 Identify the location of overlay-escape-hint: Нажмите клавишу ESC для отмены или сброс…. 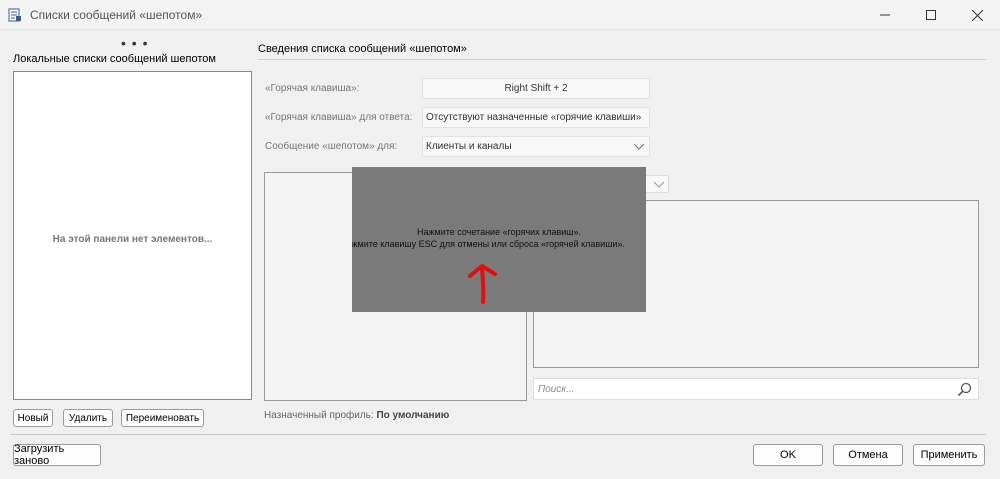
(488, 244).